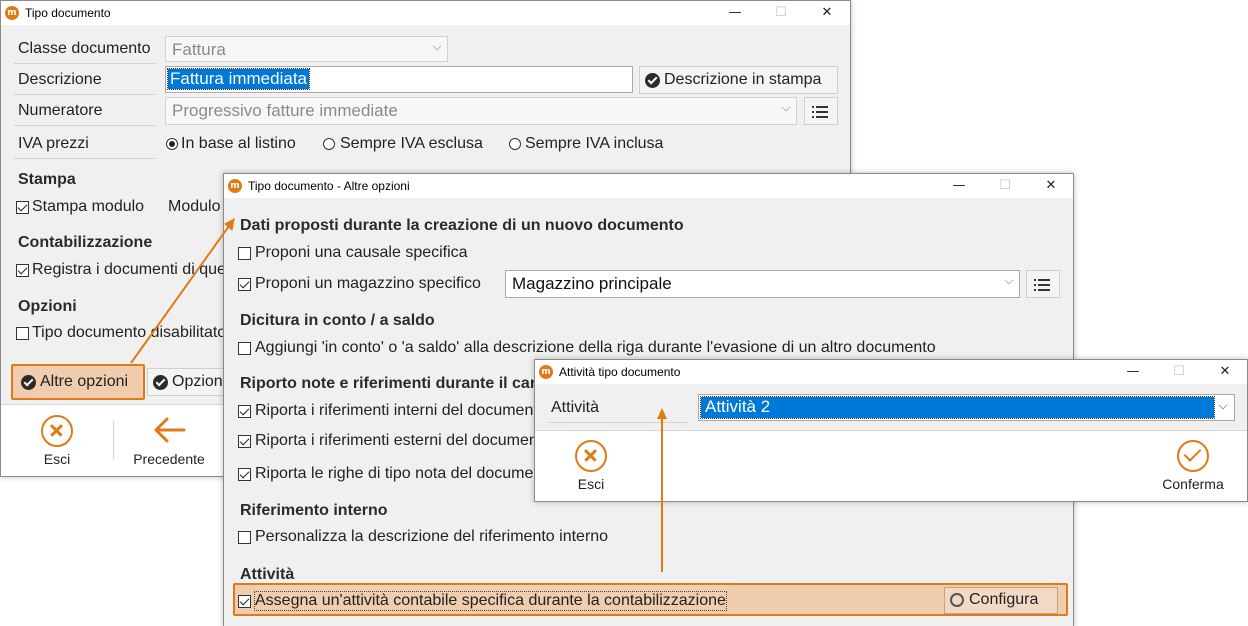 The height and width of the screenshot is (626, 1248). What do you see at coordinates (47, 179) in the screenshot?
I see `stampa-section-title: Stampa` at bounding box center [47, 179].